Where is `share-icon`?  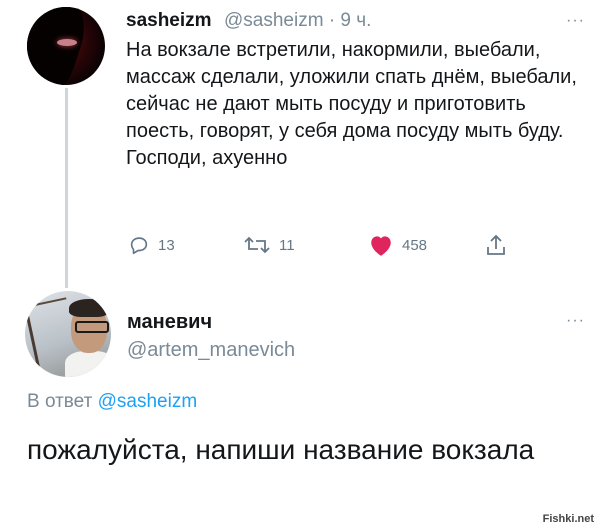 share-icon is located at coordinates (496, 244).